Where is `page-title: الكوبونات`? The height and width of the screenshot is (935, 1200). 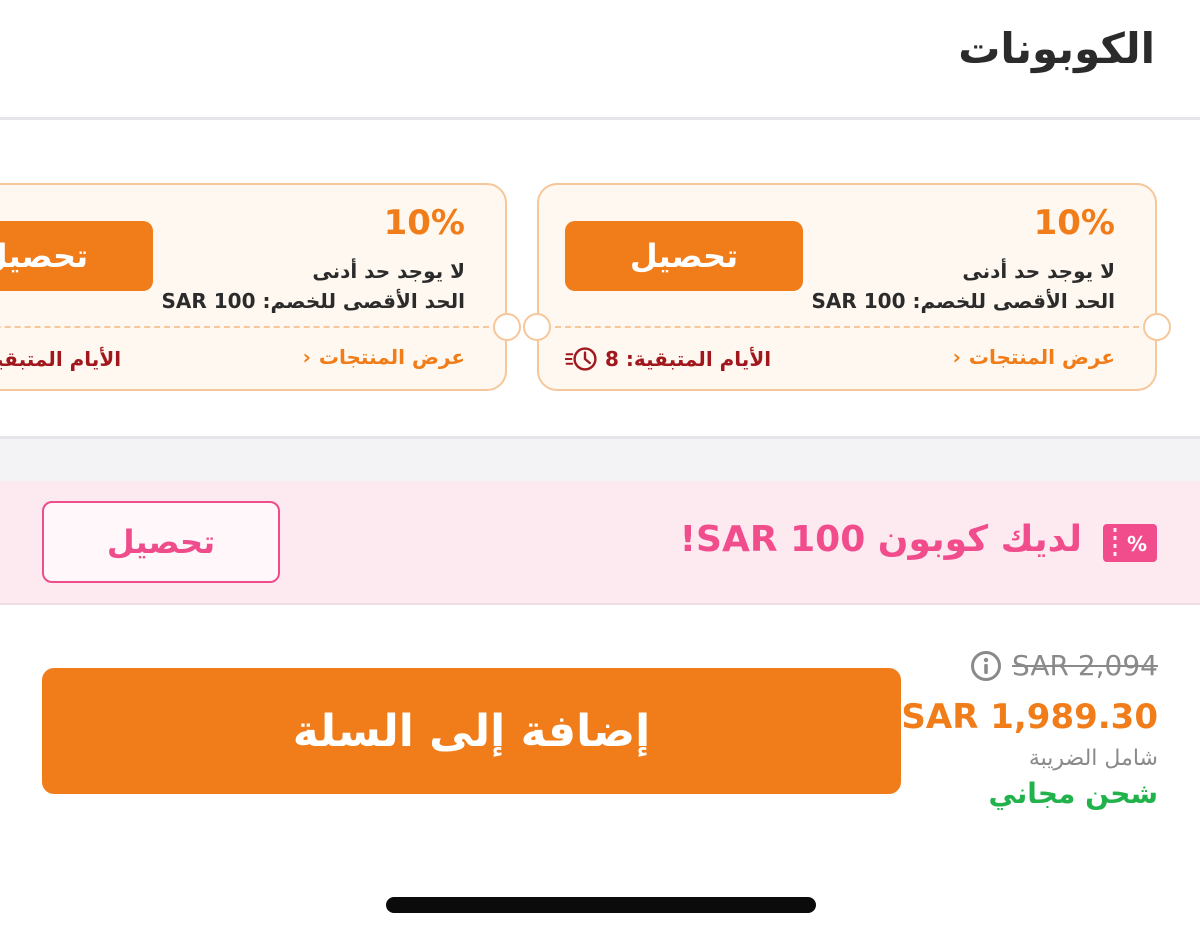 page-title: الكوبونات is located at coordinates (1056, 48).